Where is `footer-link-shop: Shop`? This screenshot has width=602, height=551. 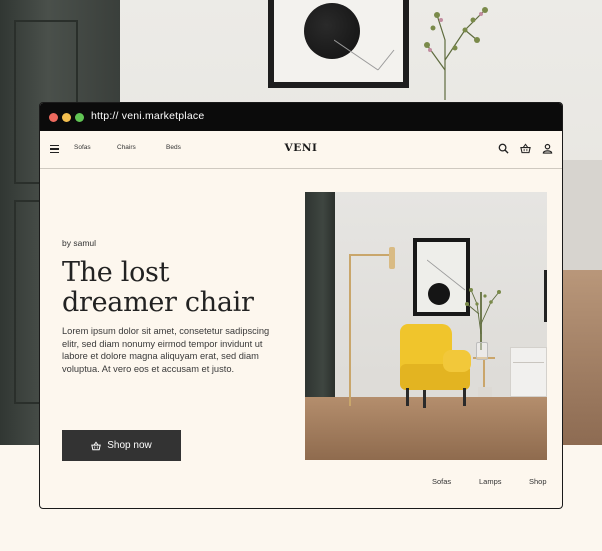
footer-link-shop: Shop is located at coordinates (538, 481).